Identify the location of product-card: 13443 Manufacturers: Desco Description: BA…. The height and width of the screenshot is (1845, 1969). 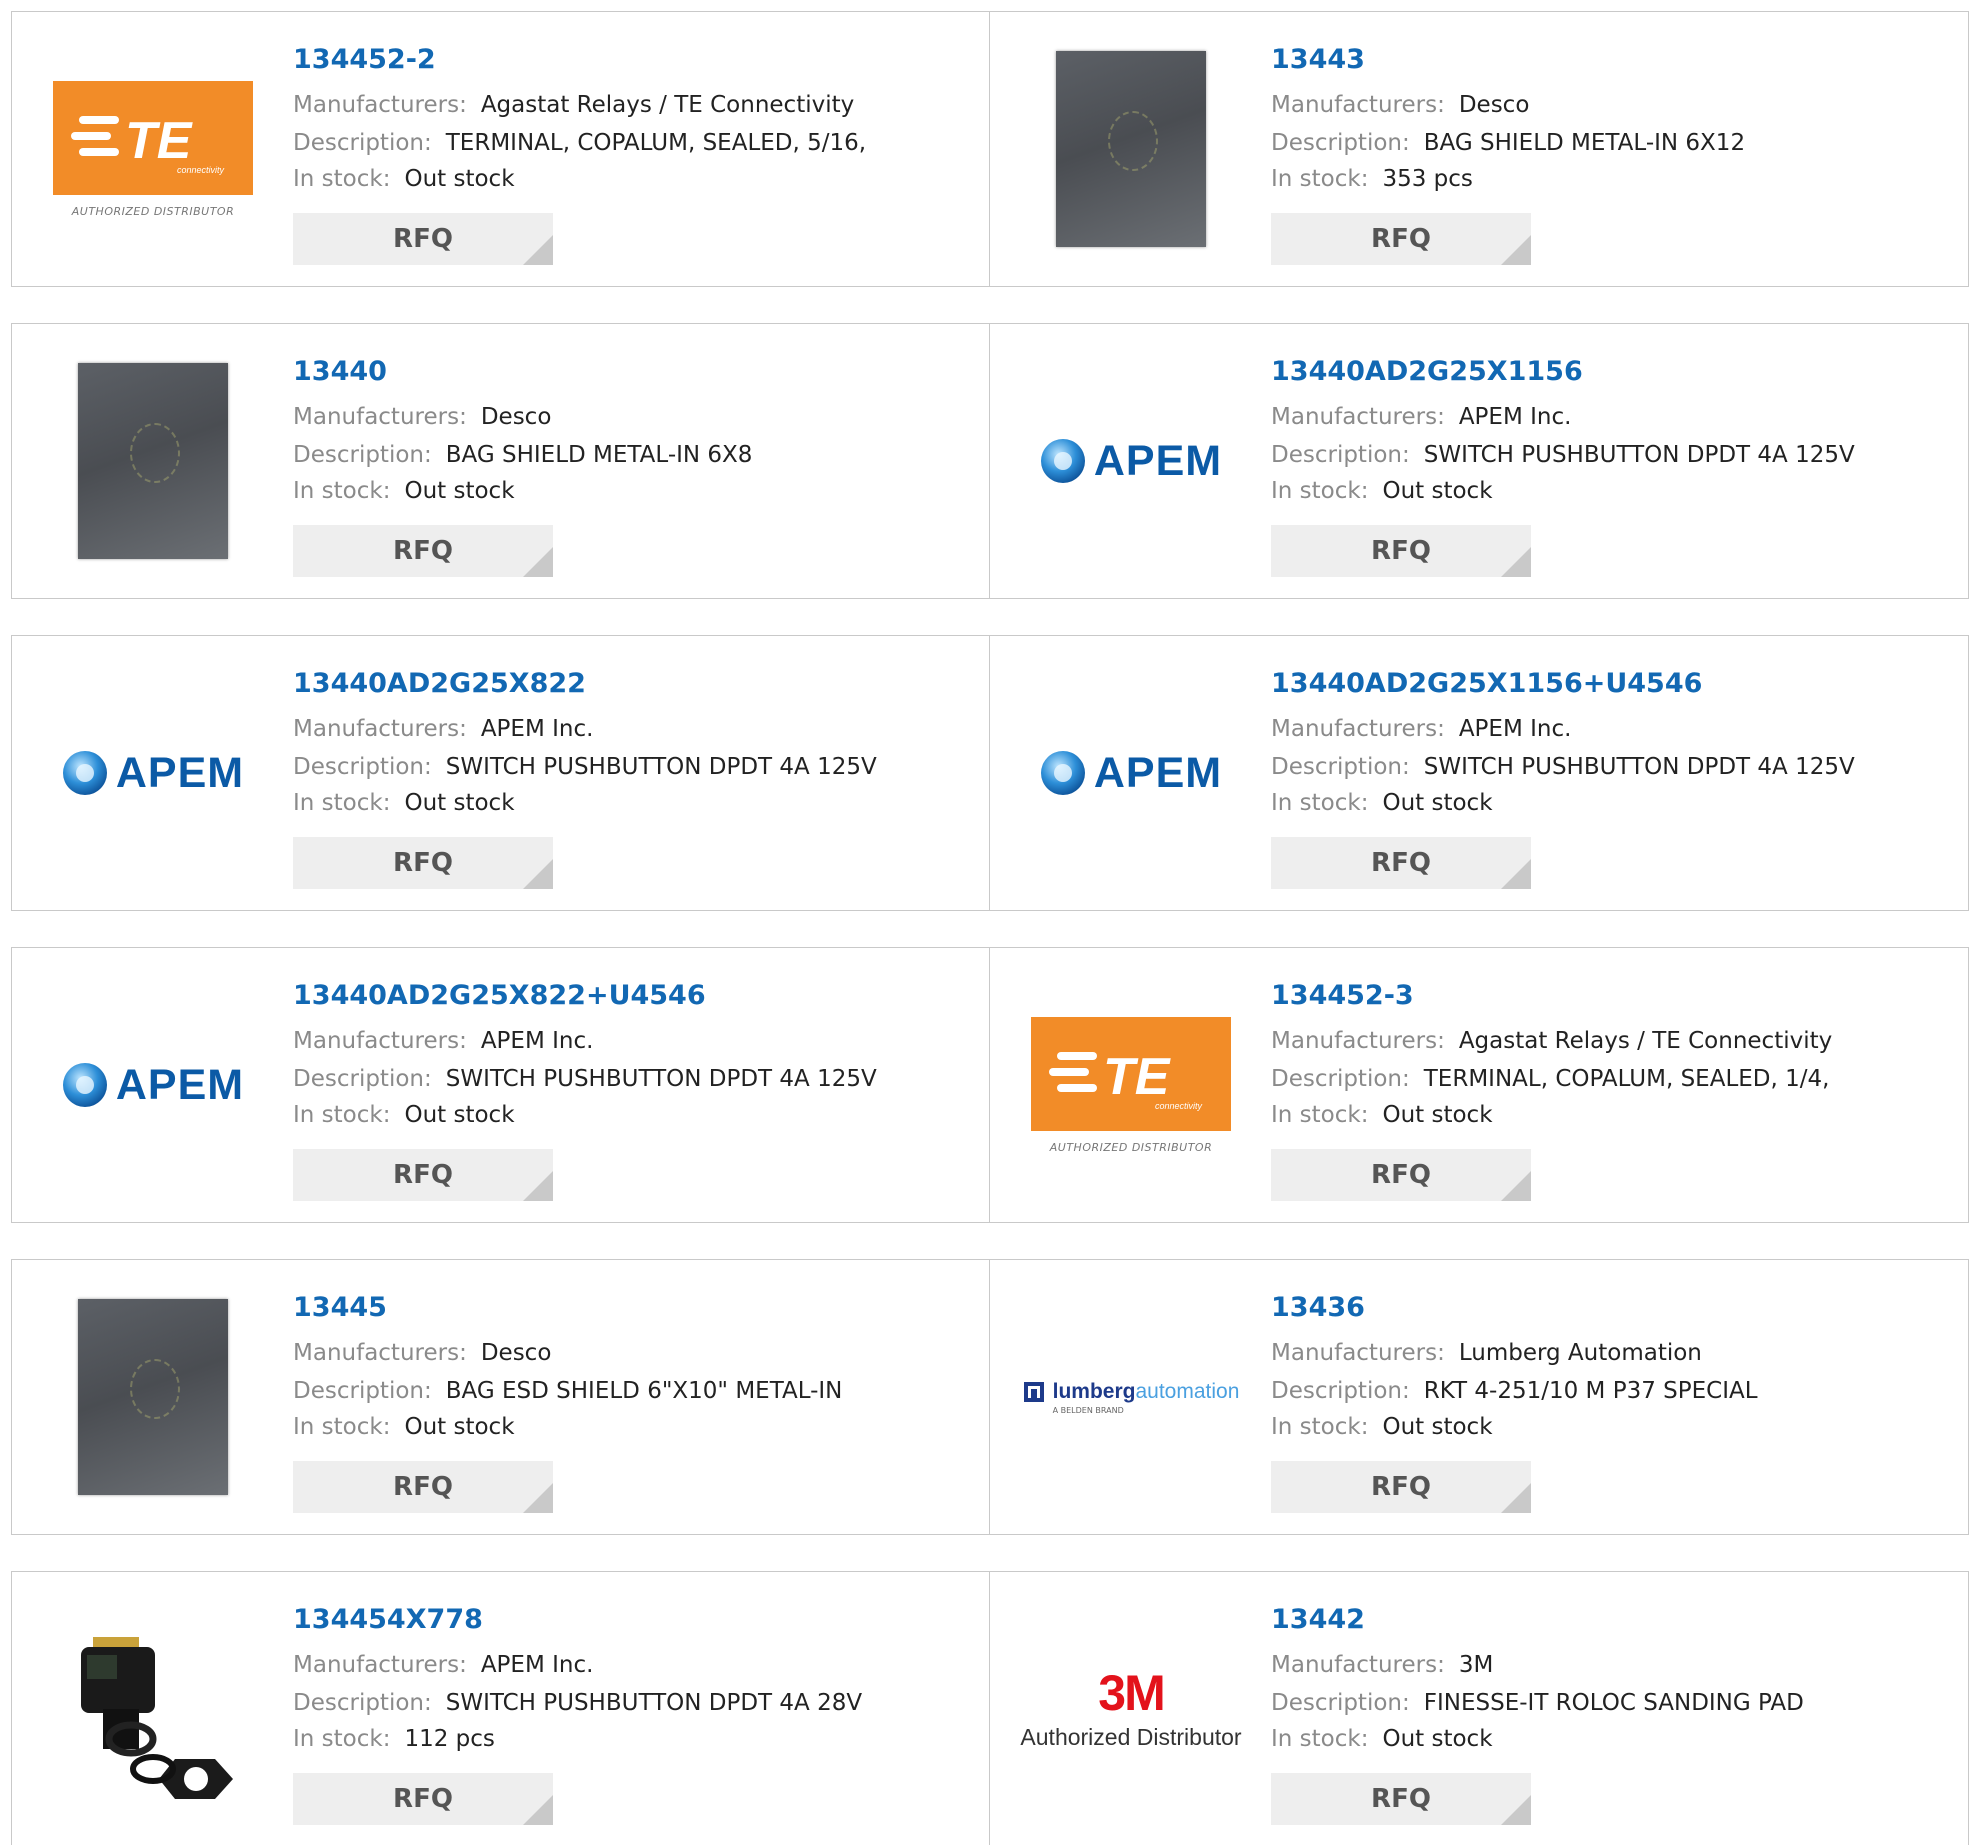
(1479, 149).